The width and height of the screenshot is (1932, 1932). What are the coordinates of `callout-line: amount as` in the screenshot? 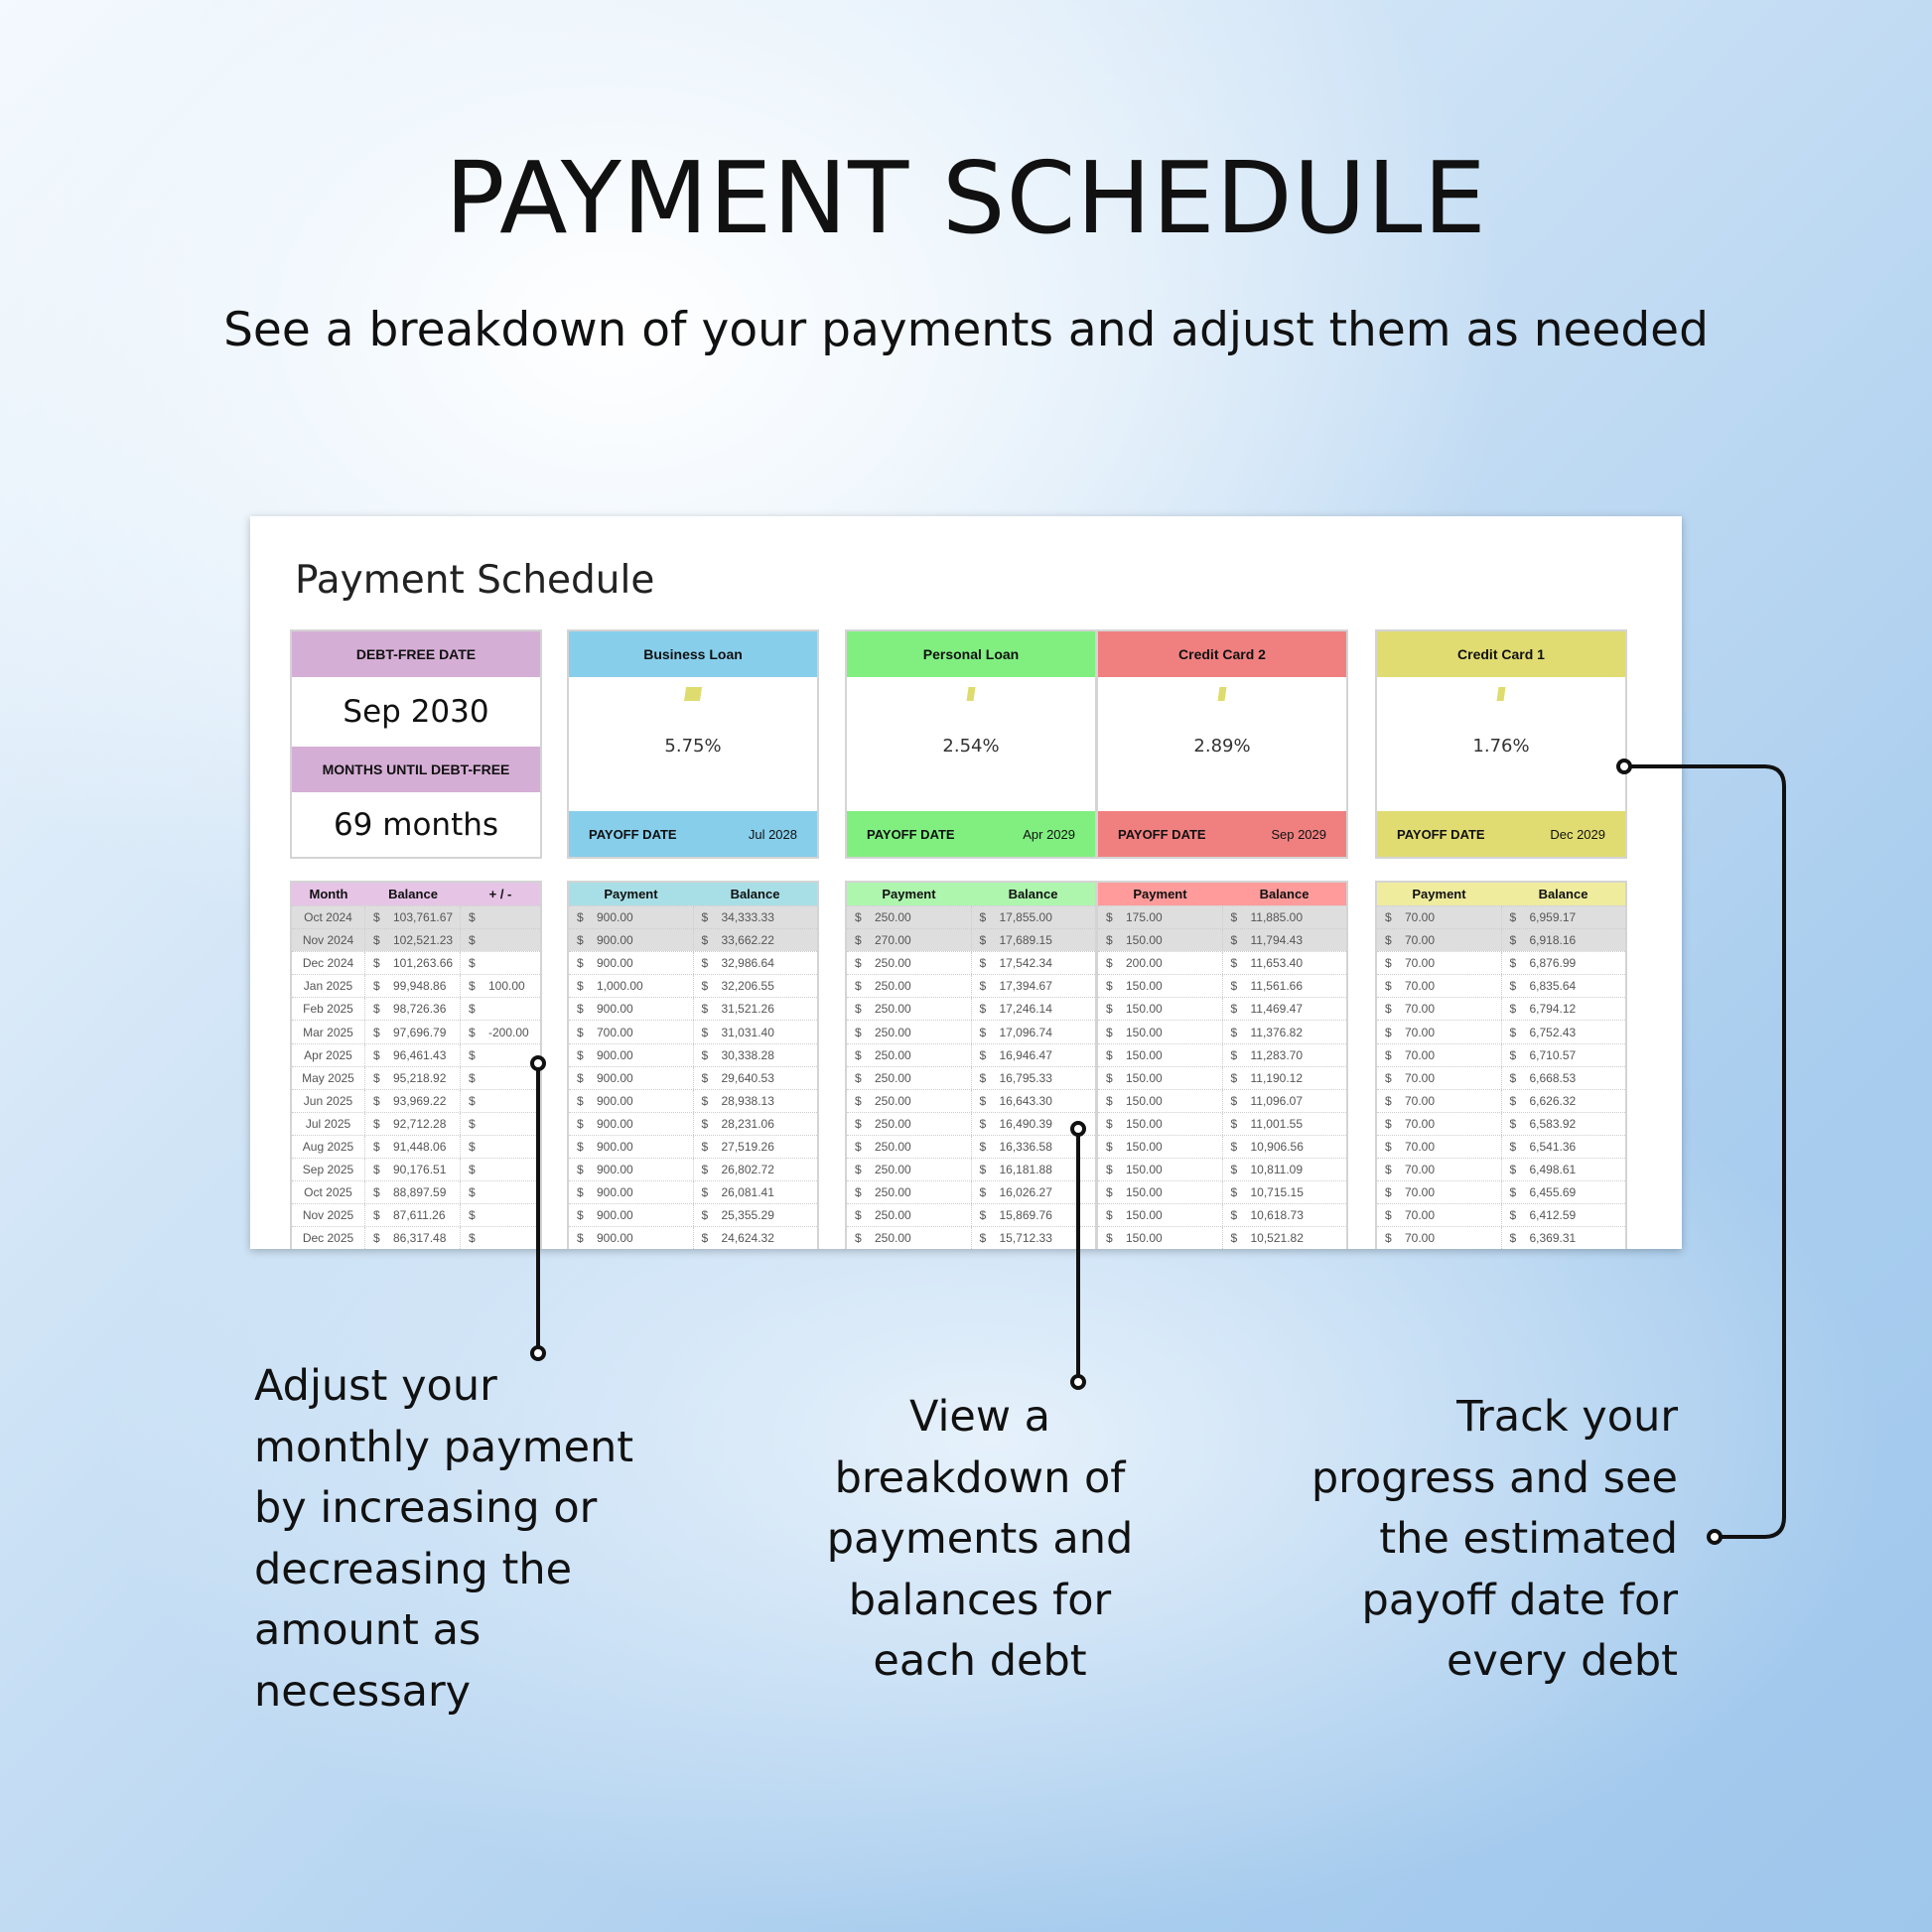 It's located at (368, 1630).